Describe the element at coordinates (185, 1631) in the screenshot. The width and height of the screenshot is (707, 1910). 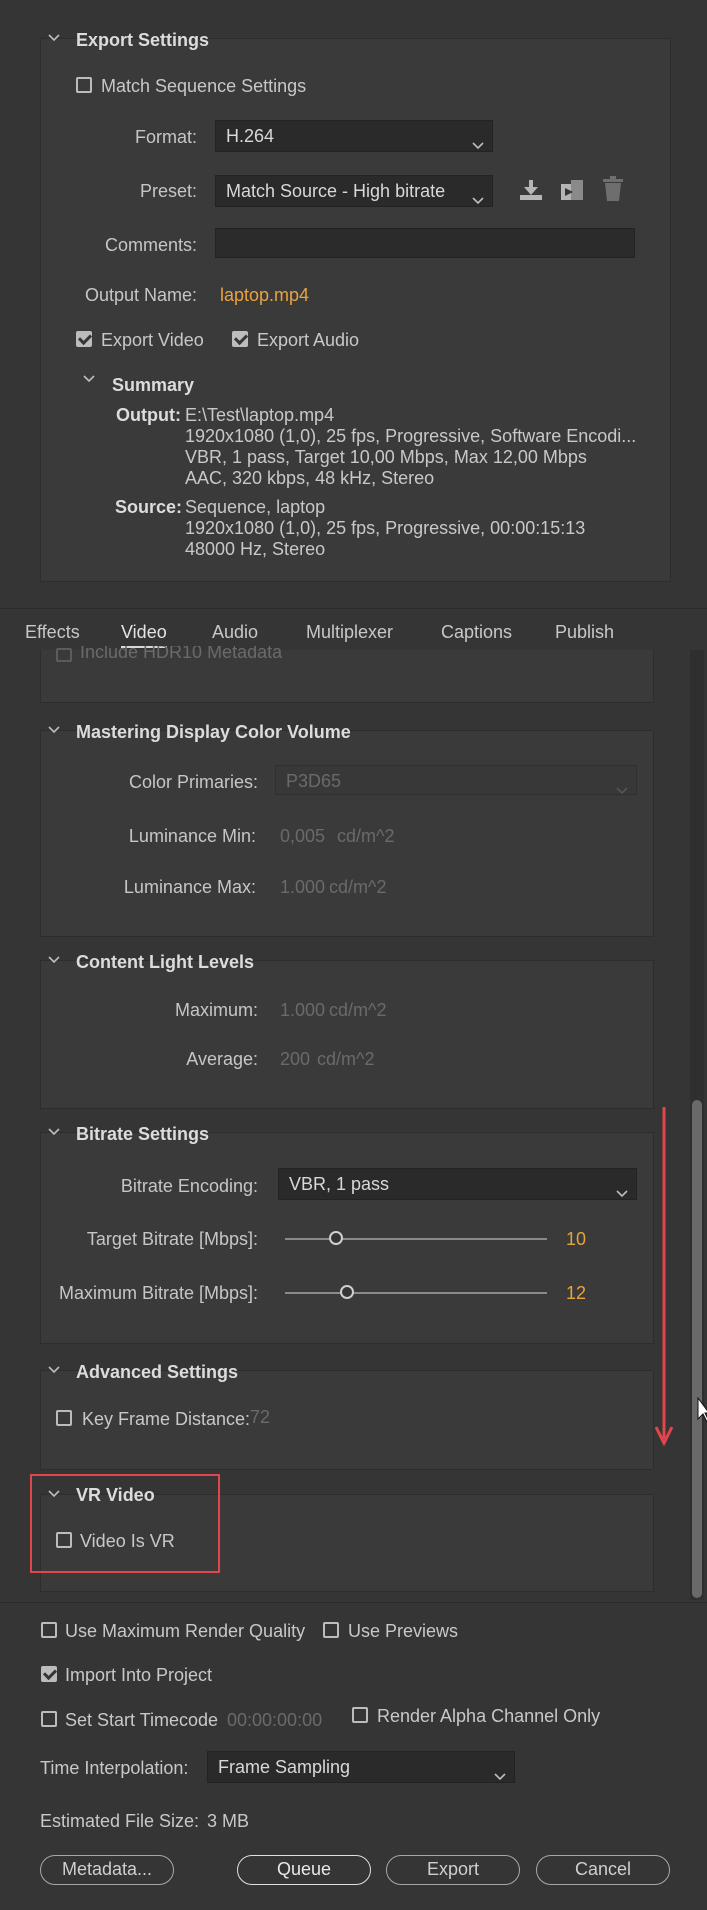
I see `max-render-quality-label: Use Maximum Render Quality` at that location.